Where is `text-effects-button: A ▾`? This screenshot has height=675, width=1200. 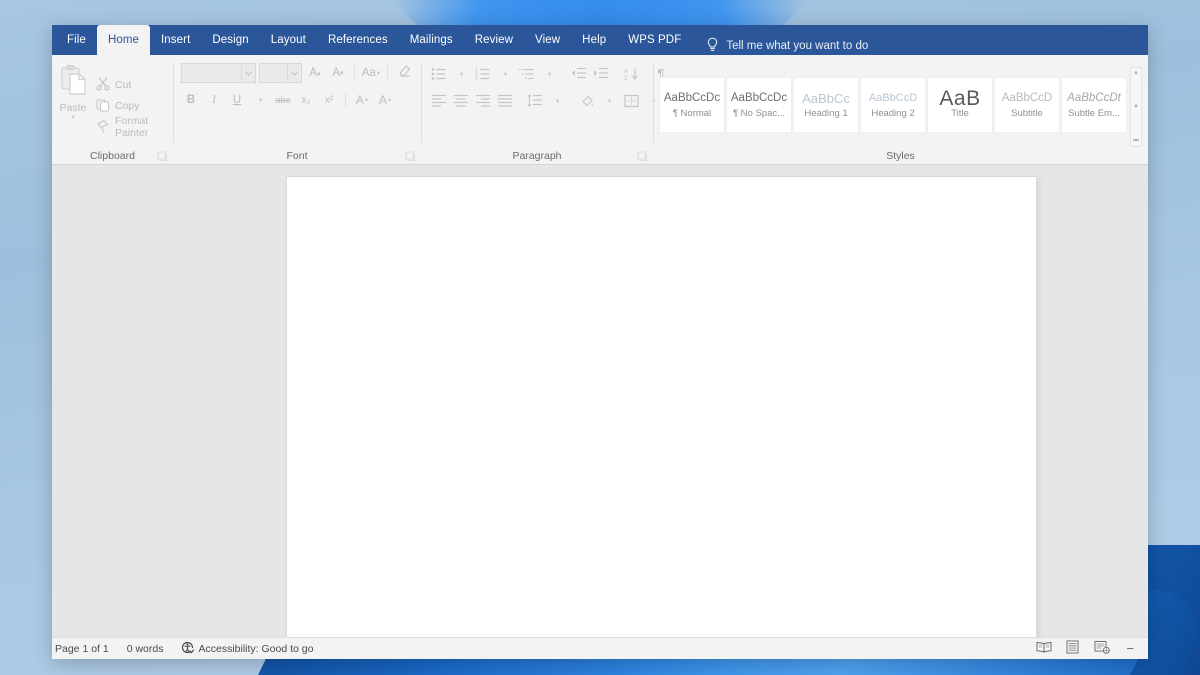 text-effects-button: A ▾ is located at coordinates (362, 100).